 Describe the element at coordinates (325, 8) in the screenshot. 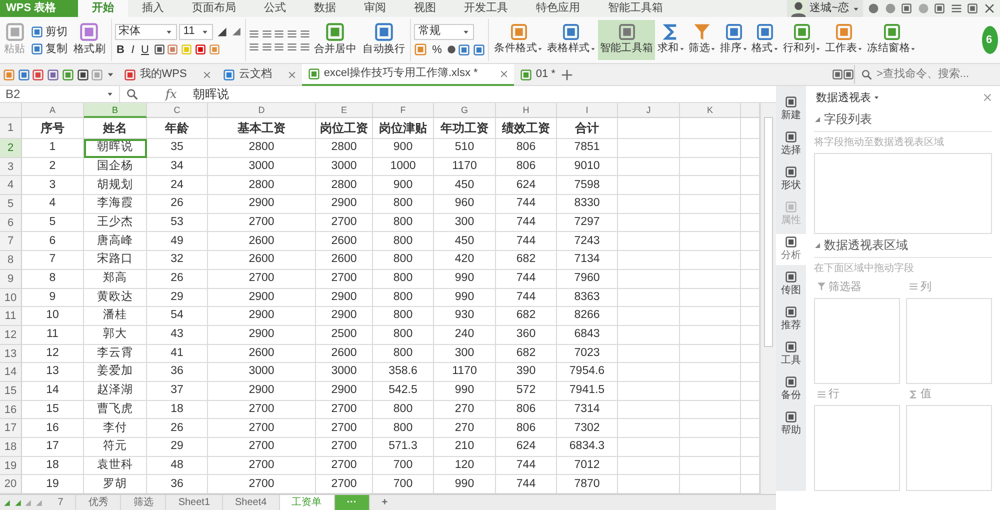

I see `menu-tab: 数据` at that location.